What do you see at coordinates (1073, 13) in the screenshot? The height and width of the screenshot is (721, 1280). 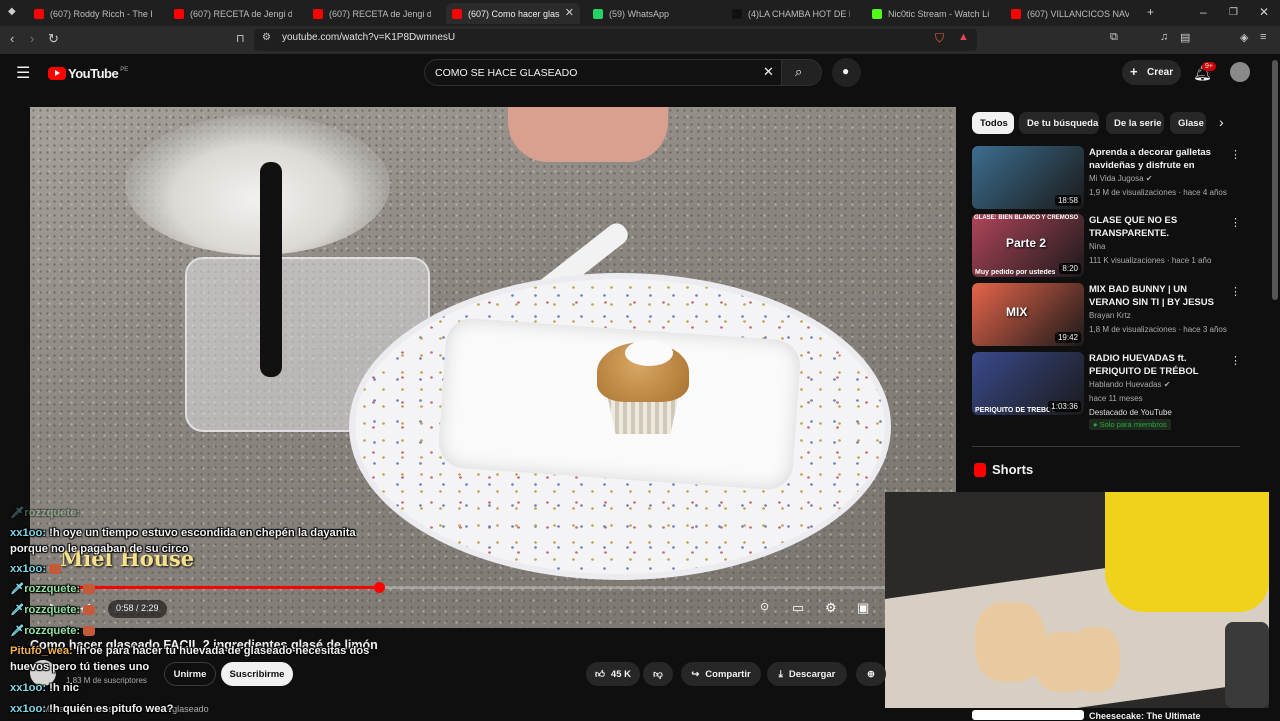 I see `browser-tab: (607) VILLANCICOS NAVIDEÑ` at bounding box center [1073, 13].